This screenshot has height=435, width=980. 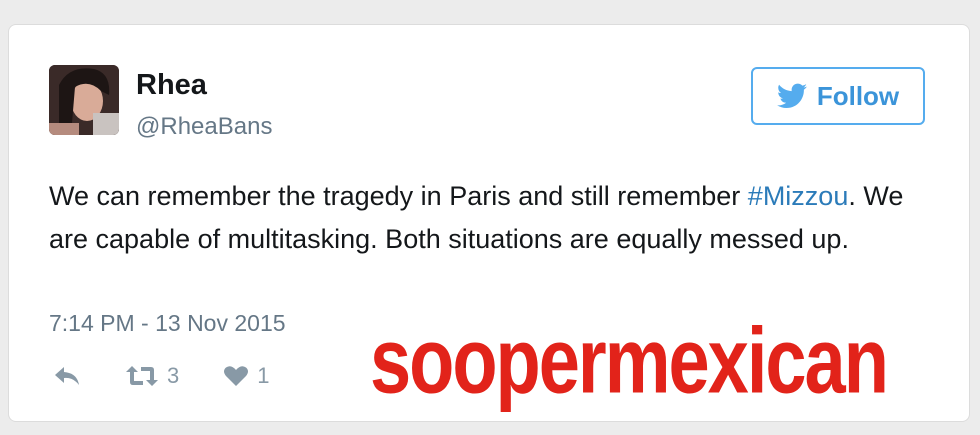 What do you see at coordinates (858, 95) in the screenshot?
I see `follow-button-label: Follow` at bounding box center [858, 95].